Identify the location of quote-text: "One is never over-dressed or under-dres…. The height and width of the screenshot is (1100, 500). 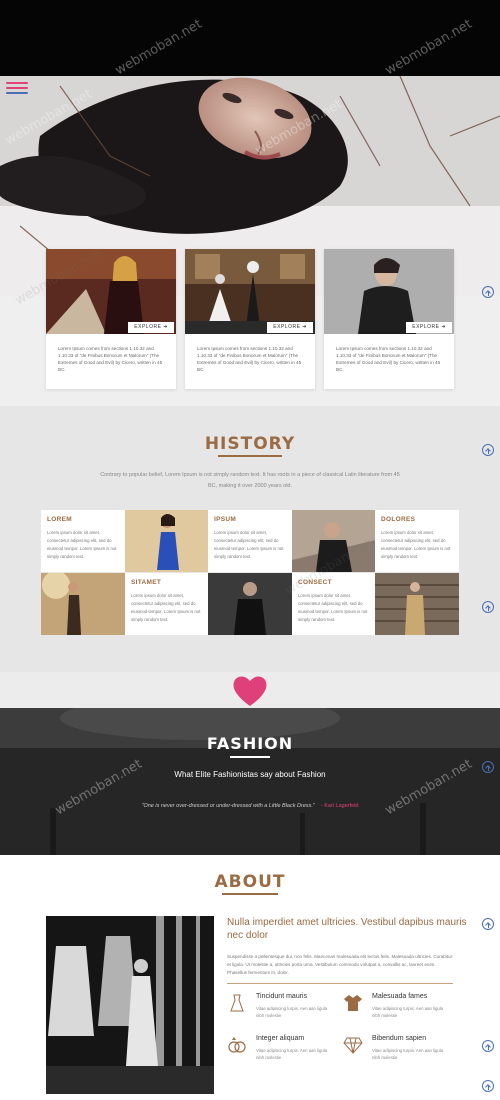
(228, 806).